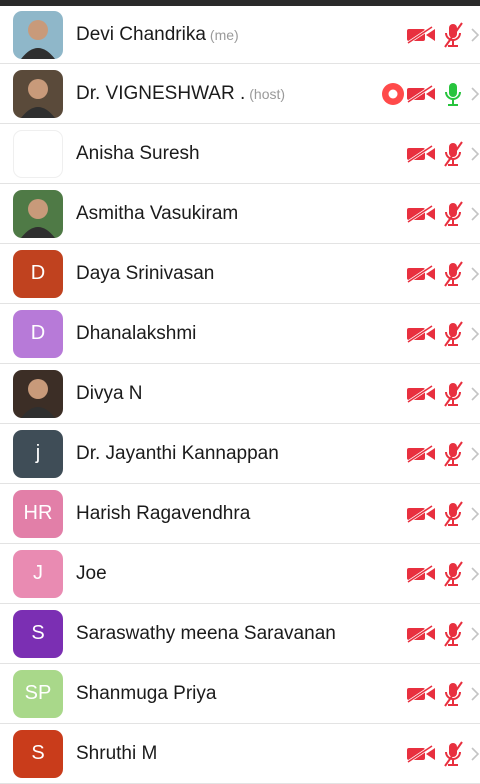  Describe the element at coordinates (109, 393) in the screenshot. I see `participant-name-text: Divya N` at that location.